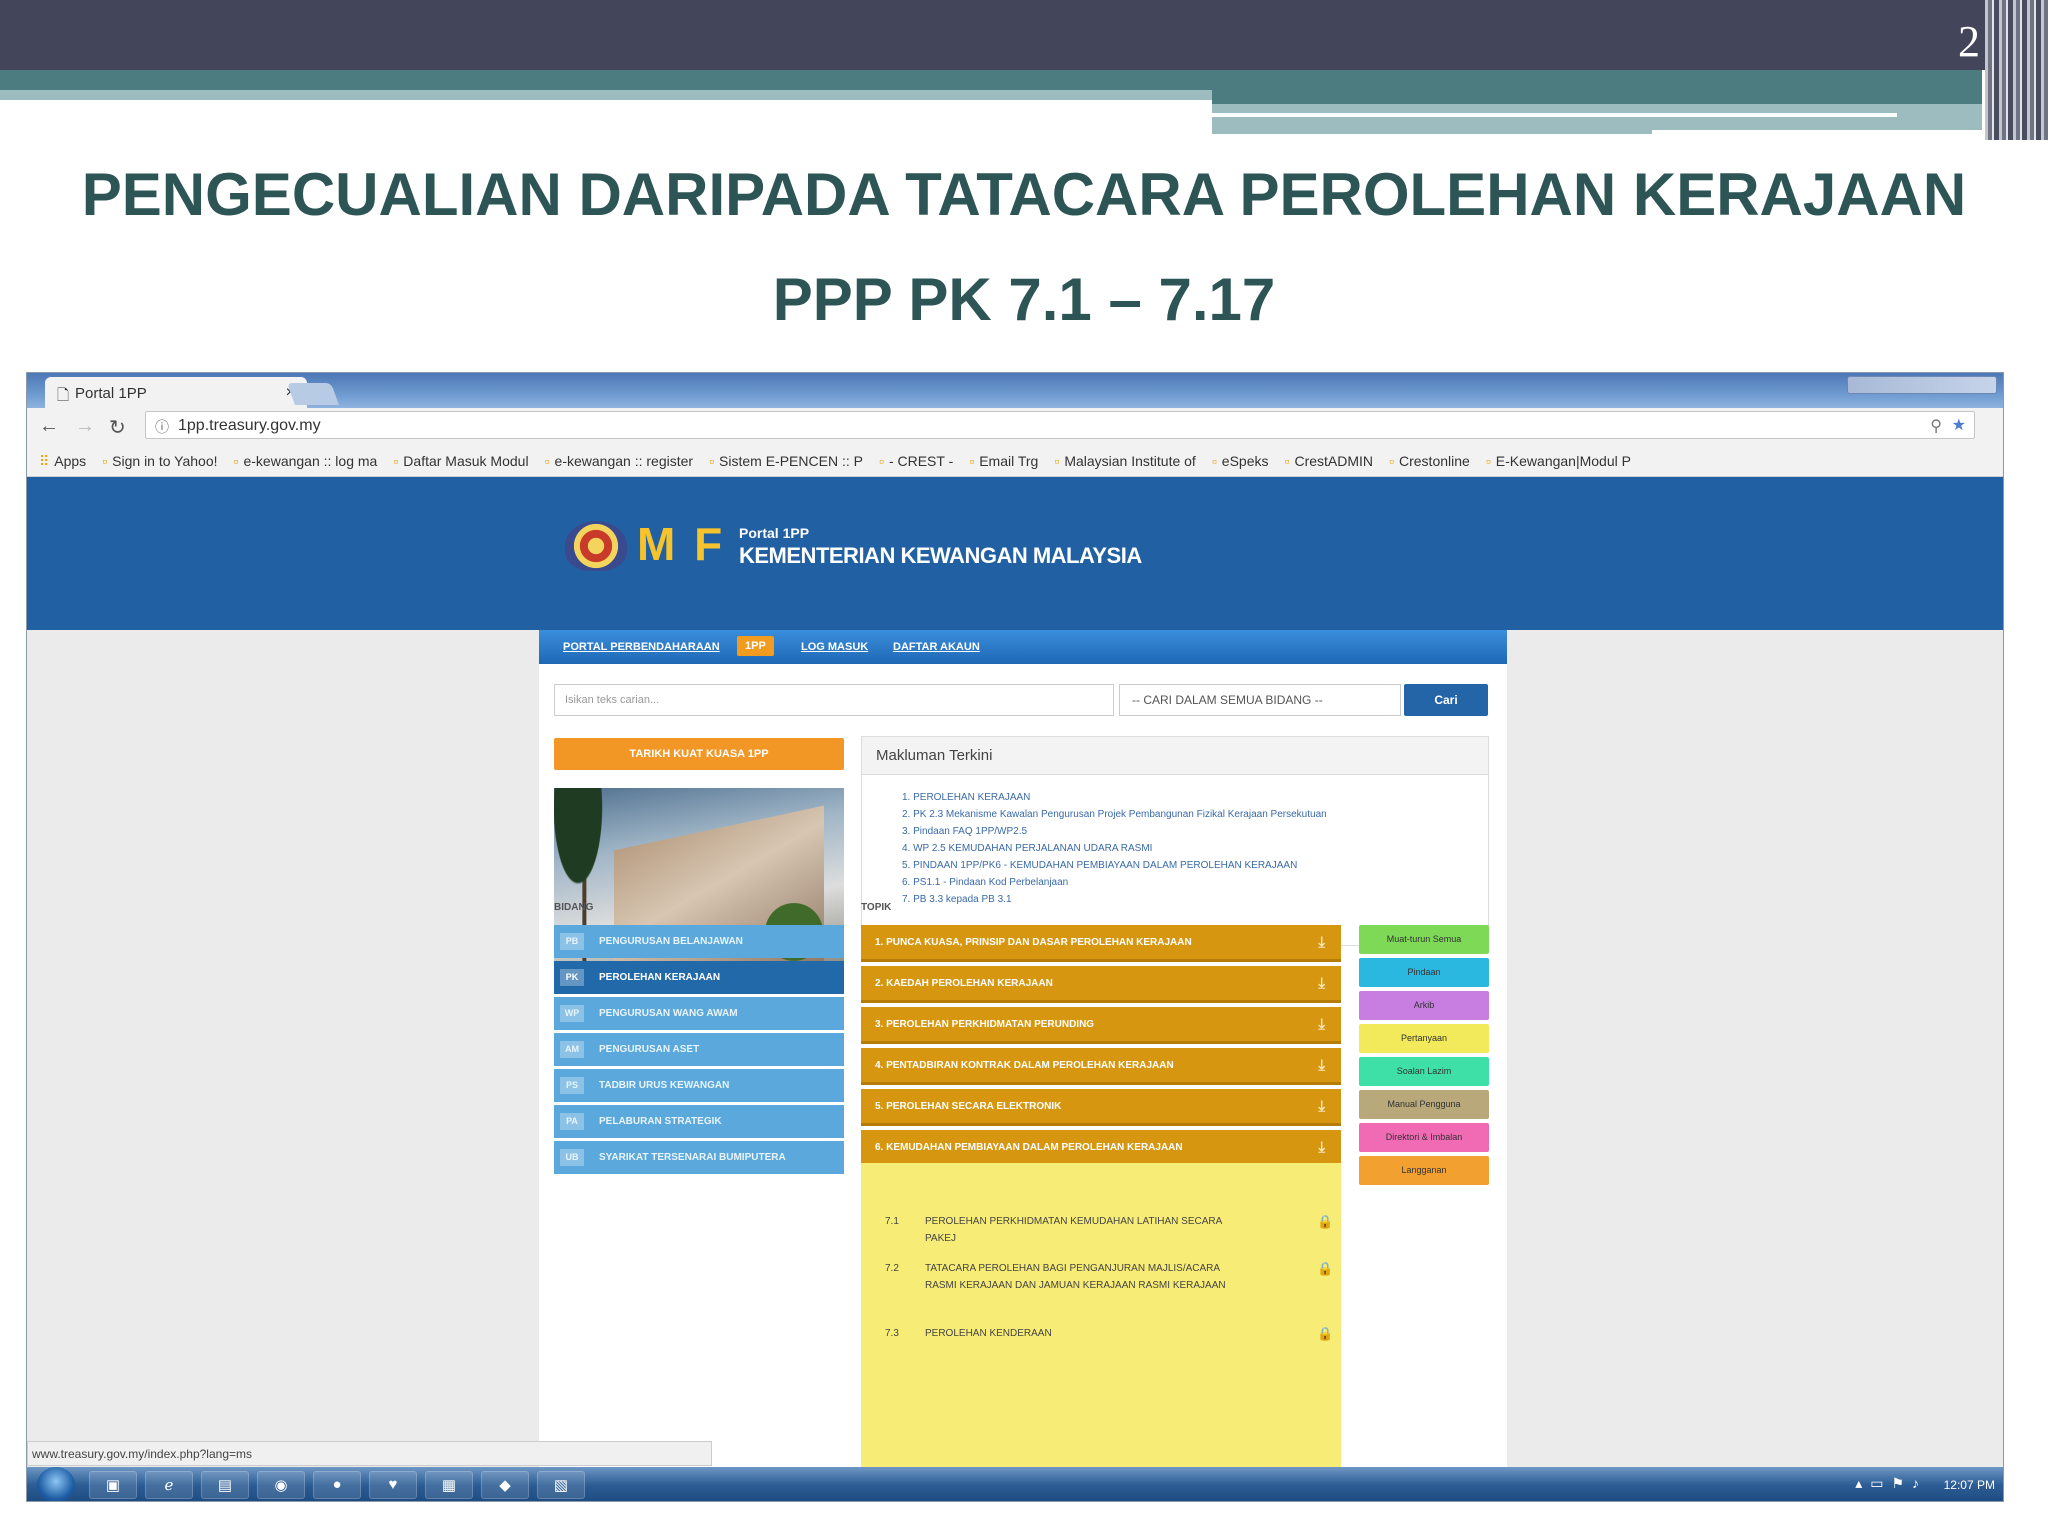  Describe the element at coordinates (1391, 461) in the screenshot. I see `bookmark-icon: ▫` at that location.